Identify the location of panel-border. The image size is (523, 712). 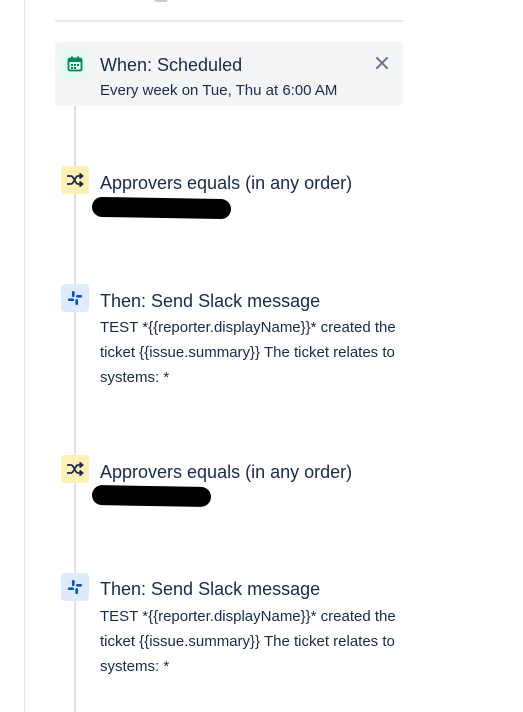
(24, 356).